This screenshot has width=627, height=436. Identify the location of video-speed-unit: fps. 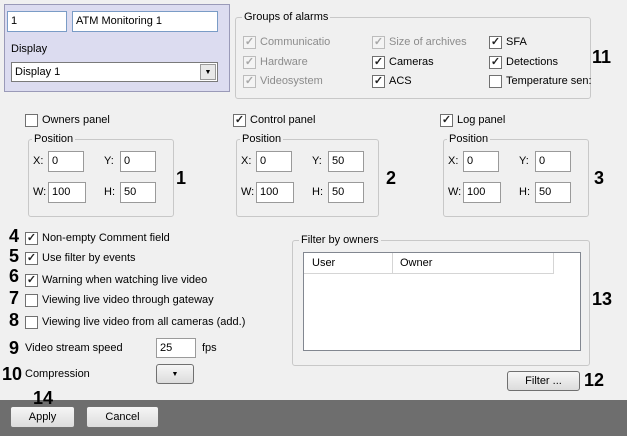
(209, 348).